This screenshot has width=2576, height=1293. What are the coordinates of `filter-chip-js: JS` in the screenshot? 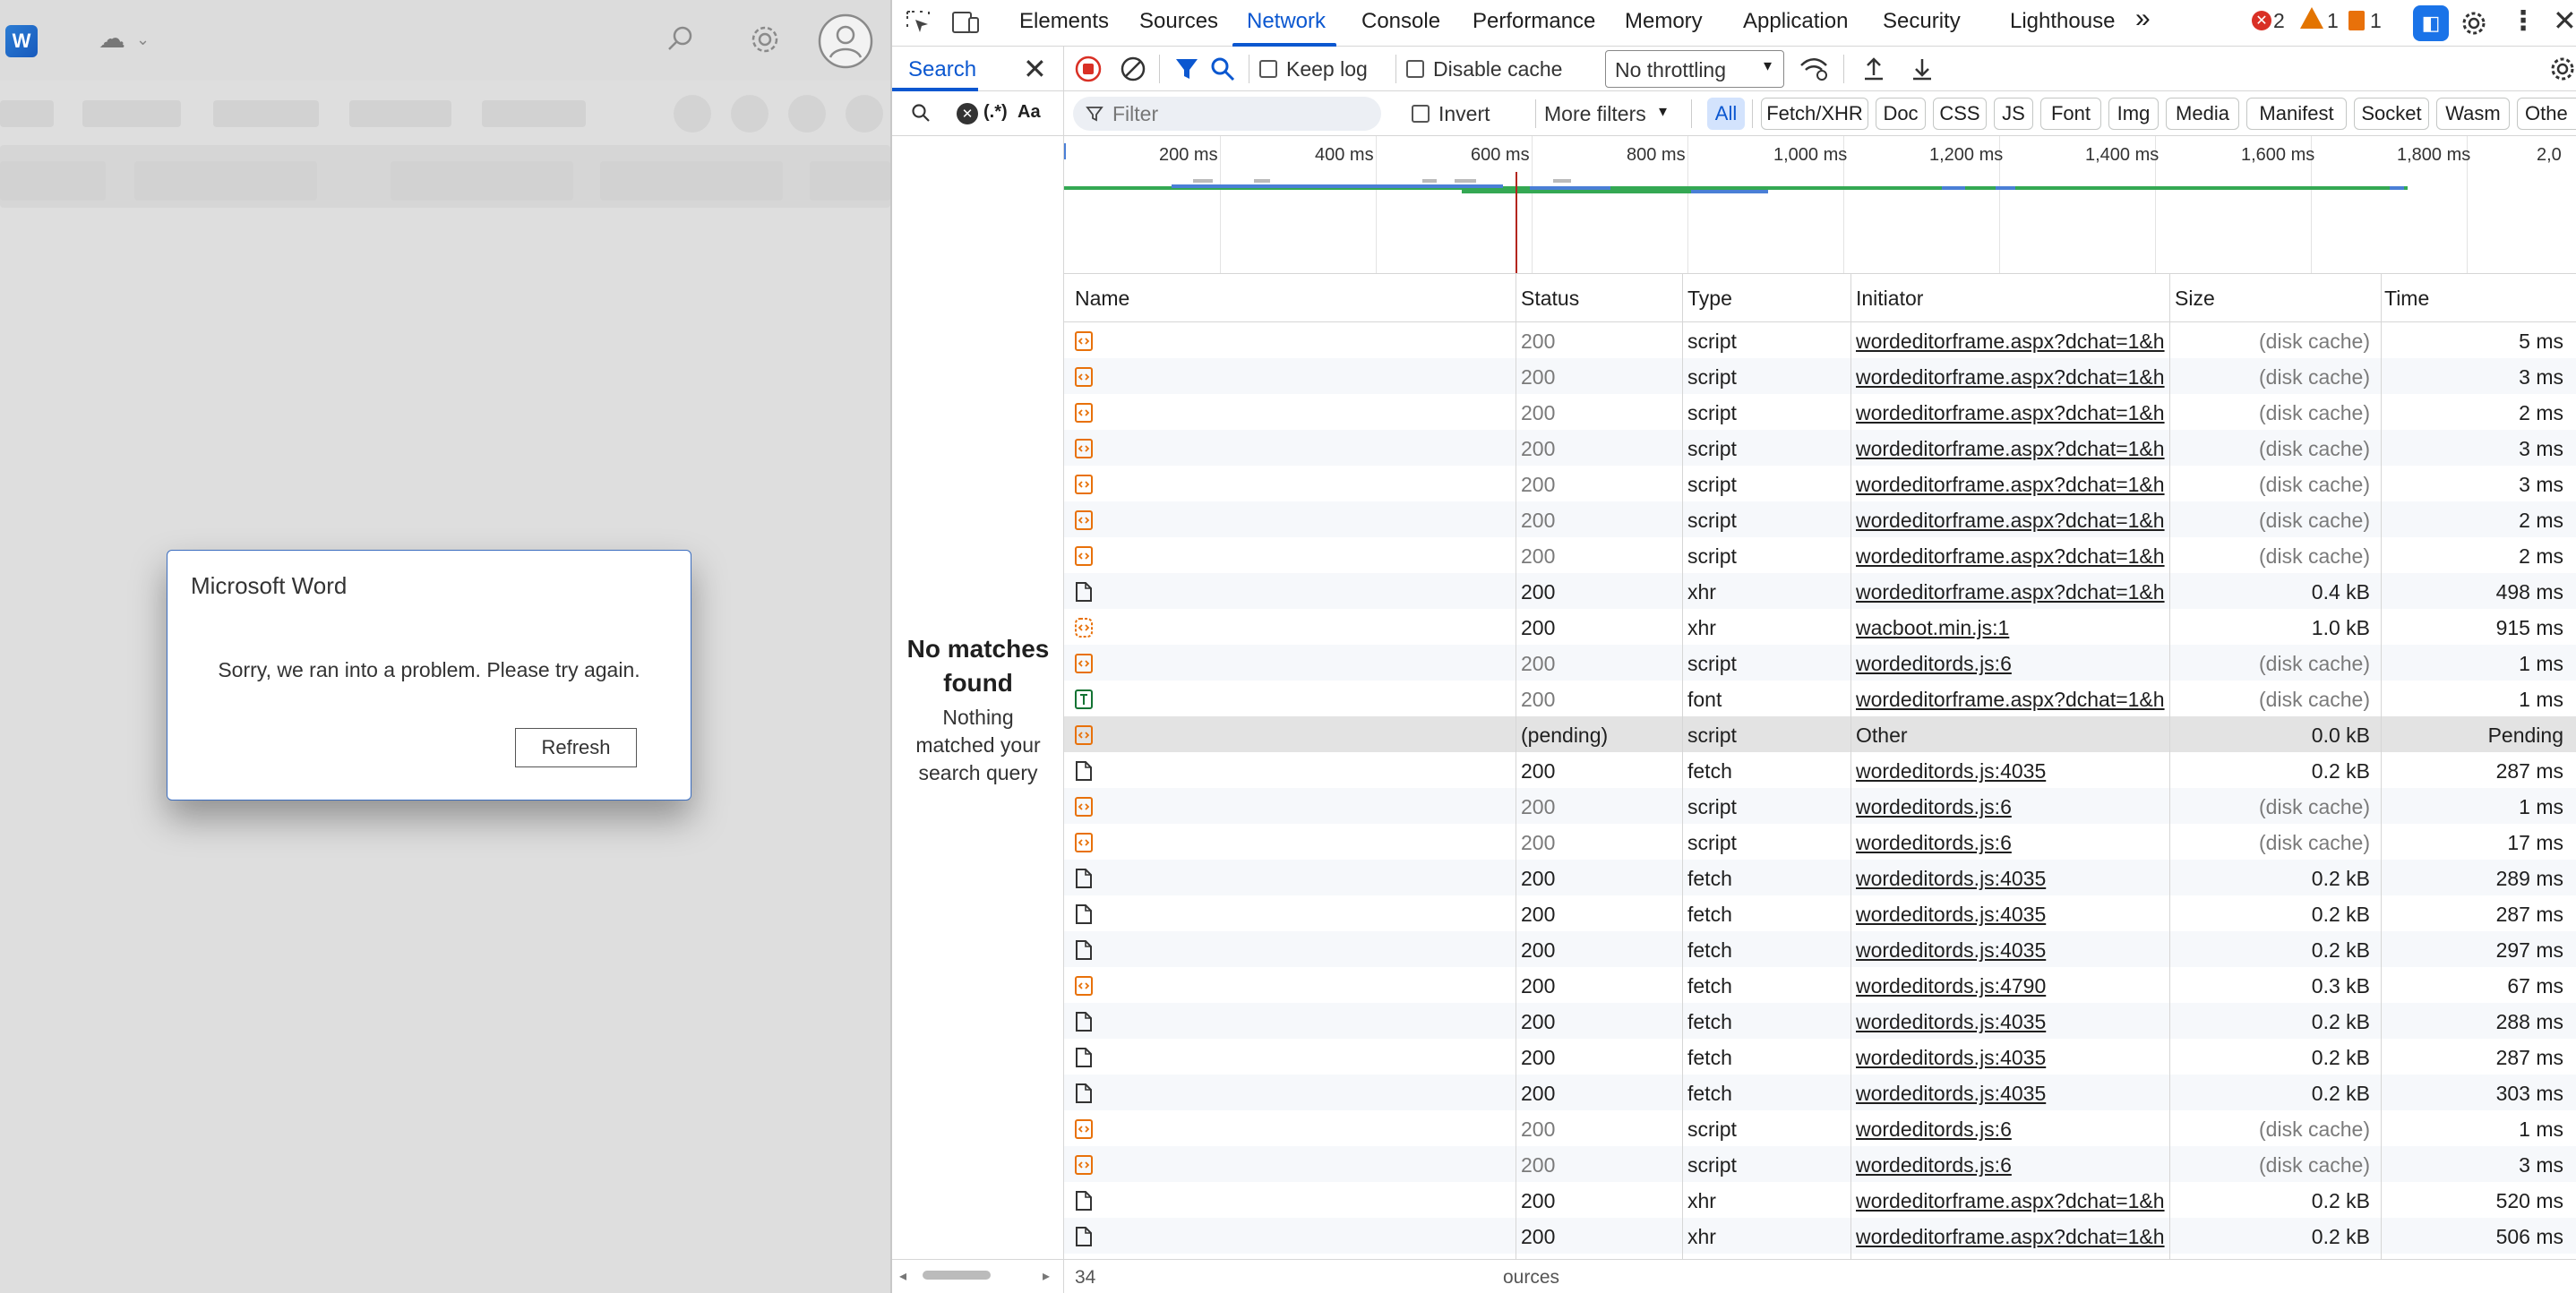 It's located at (2013, 114).